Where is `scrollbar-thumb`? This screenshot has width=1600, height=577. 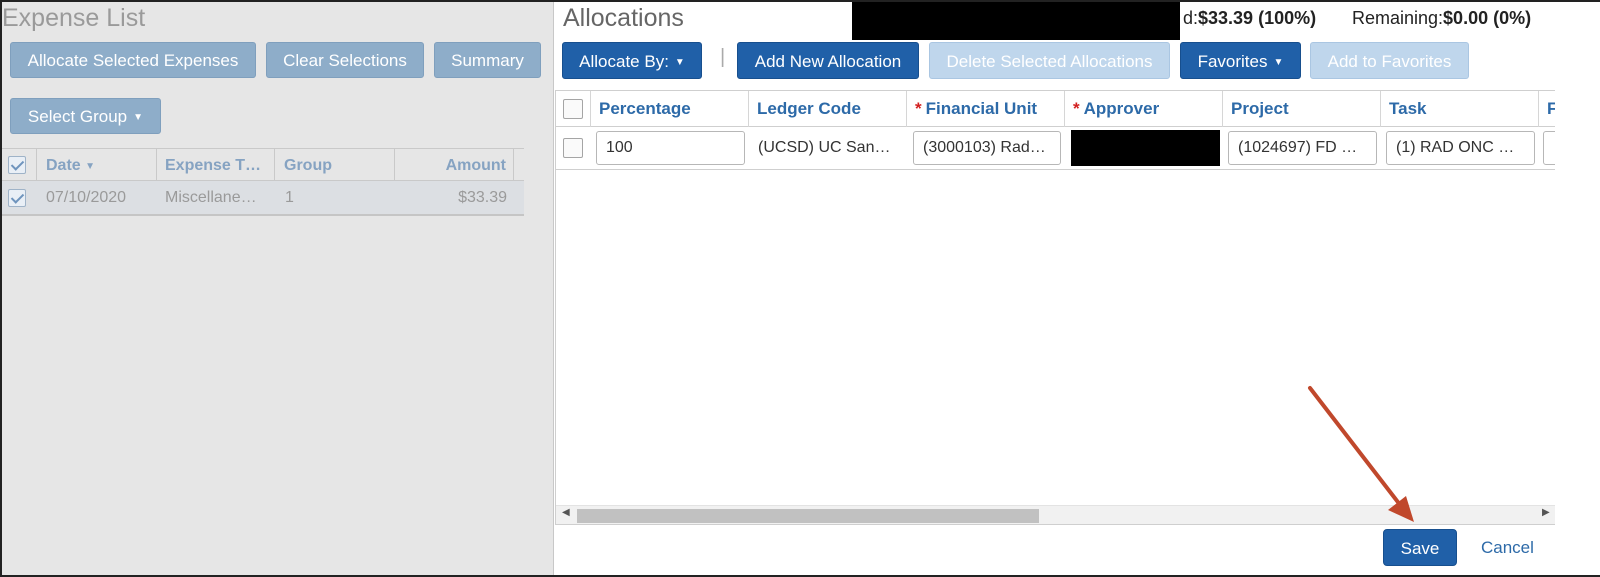 scrollbar-thumb is located at coordinates (808, 516).